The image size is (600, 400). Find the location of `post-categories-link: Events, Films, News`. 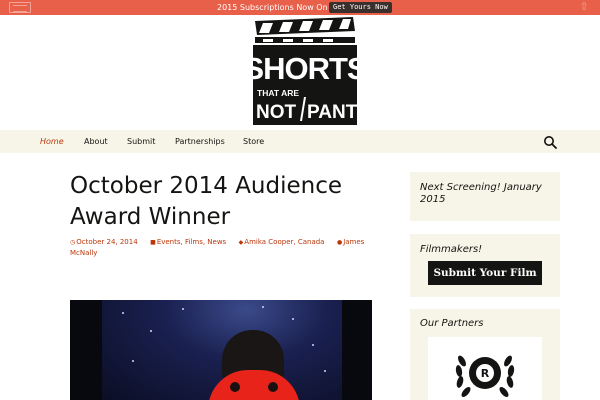

post-categories-link: Events, Films, News is located at coordinates (191, 242).